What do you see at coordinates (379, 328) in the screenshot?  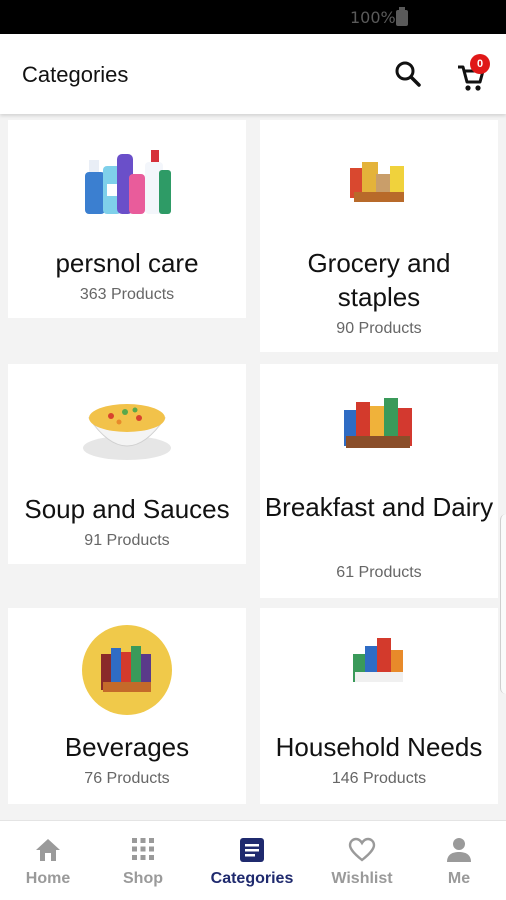 I see `category-count: 90 Products` at bounding box center [379, 328].